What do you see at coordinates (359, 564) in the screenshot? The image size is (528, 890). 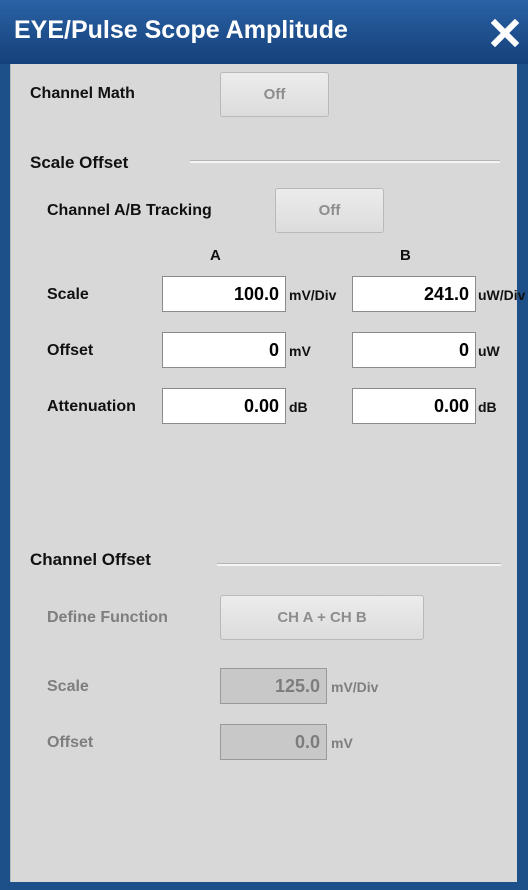 I see `channel-offset-separator` at bounding box center [359, 564].